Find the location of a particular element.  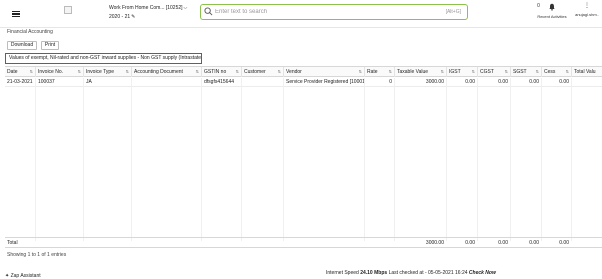

bell-icon is located at coordinates (552, 7).